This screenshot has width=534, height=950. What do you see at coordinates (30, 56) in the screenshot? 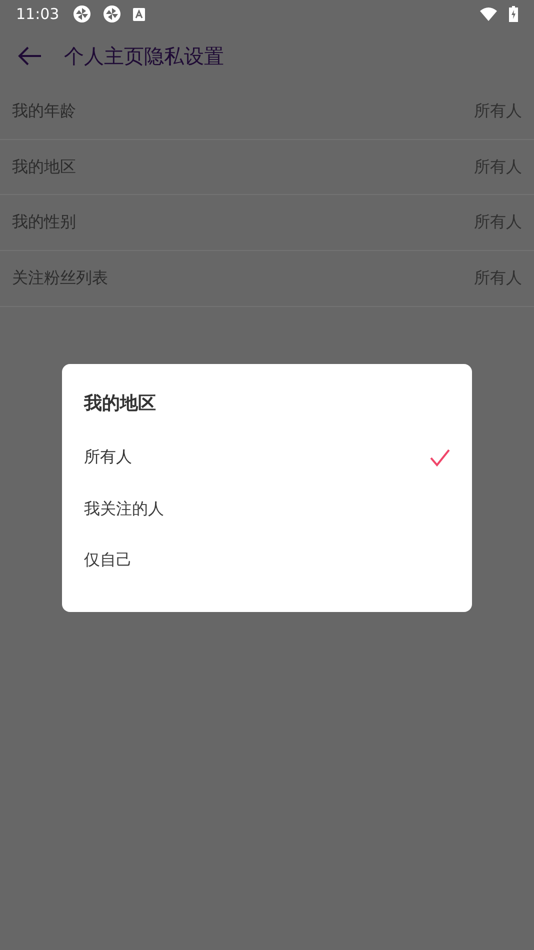
I see `back-arrow-icon` at bounding box center [30, 56].